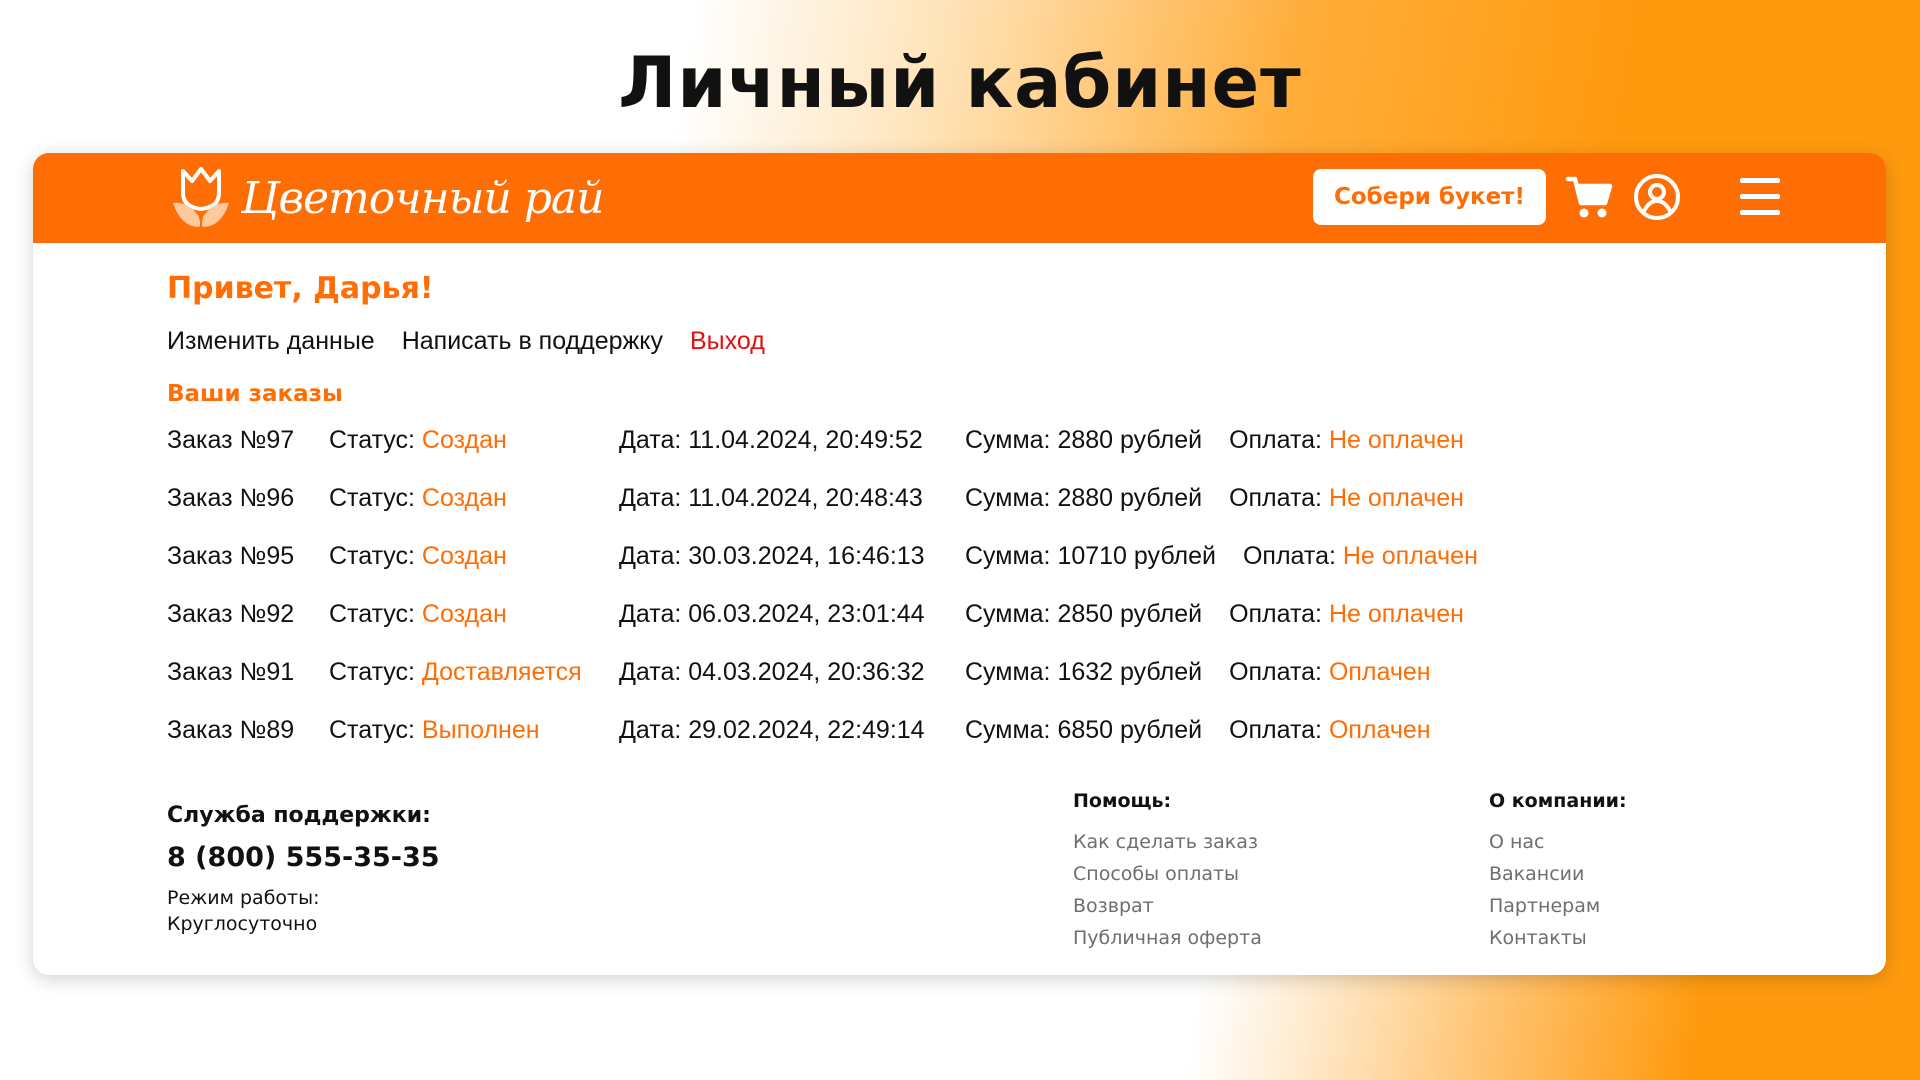 This screenshot has height=1080, width=1920. Describe the element at coordinates (1558, 842) in the screenshot. I see `company-link-about: О нас` at that location.